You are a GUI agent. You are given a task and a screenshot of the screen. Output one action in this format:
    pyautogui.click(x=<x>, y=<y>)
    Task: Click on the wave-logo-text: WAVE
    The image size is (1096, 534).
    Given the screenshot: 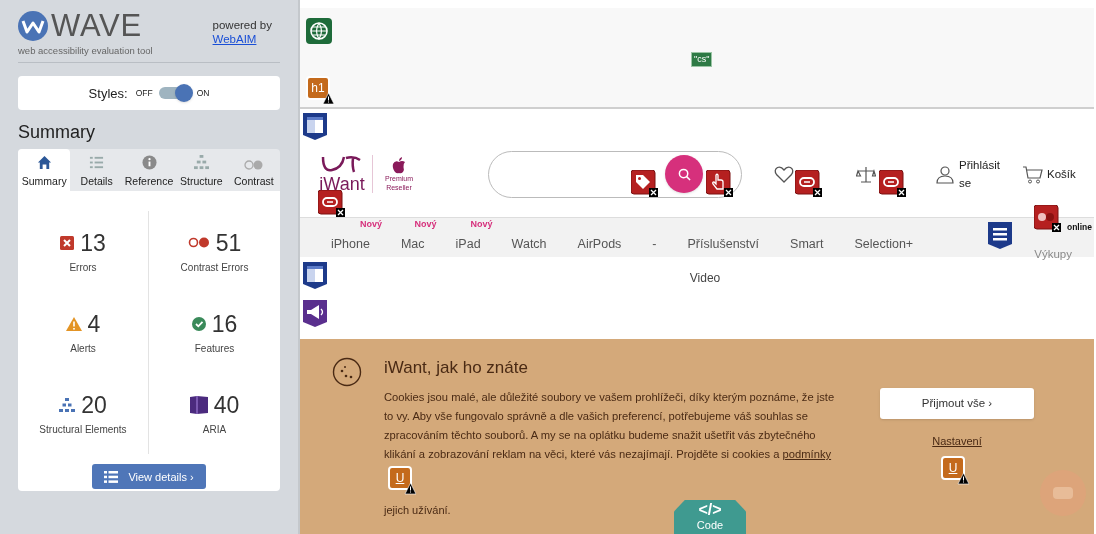 What is the action you would take?
    pyautogui.click(x=96, y=26)
    